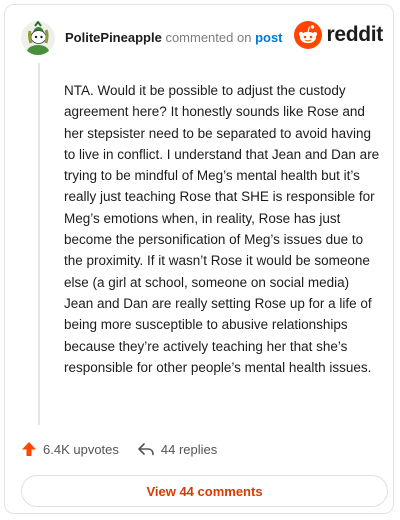 Image resolution: width=400 pixels, height=520 pixels. I want to click on upvote-button: 6.4K upvotes, so click(70, 449).